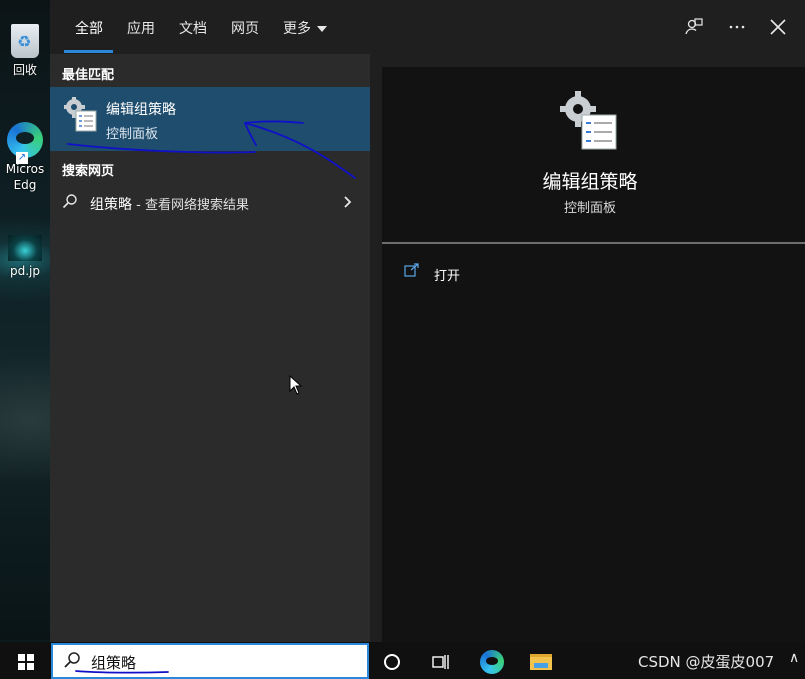 The image size is (805, 679). What do you see at coordinates (348, 204) in the screenshot?
I see `chevron-right-icon` at bounding box center [348, 204].